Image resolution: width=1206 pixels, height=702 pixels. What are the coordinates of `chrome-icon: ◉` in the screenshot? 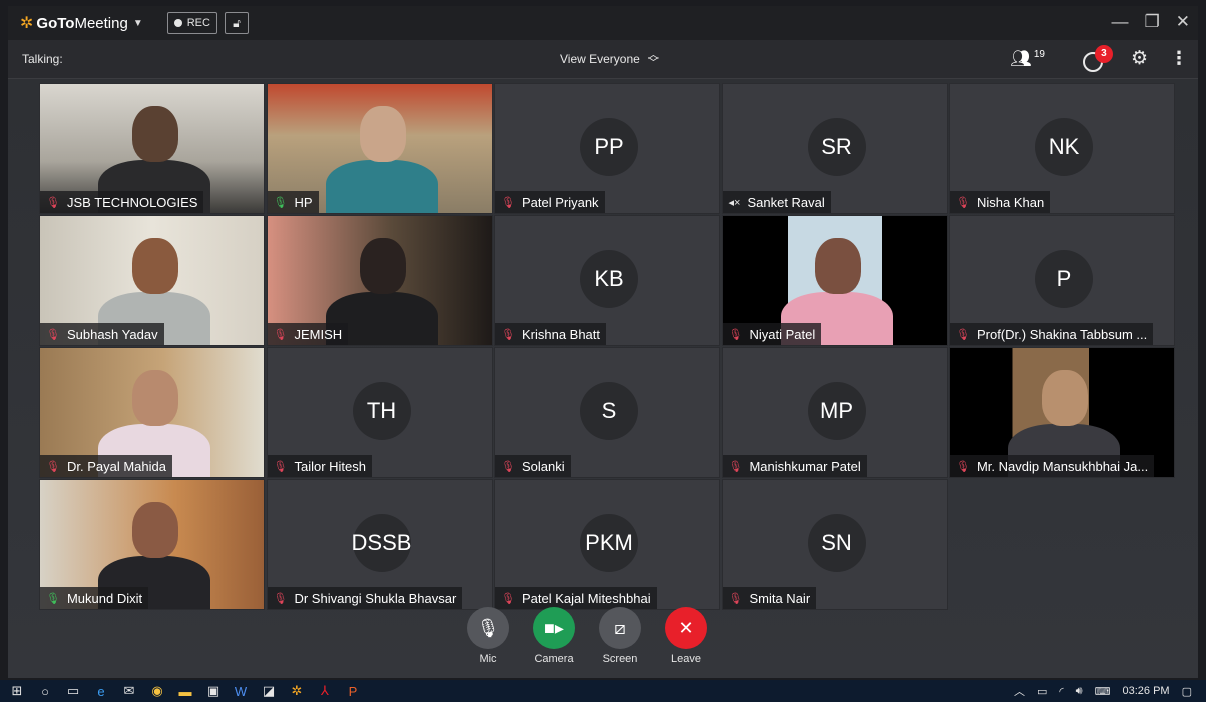 It's located at (157, 691).